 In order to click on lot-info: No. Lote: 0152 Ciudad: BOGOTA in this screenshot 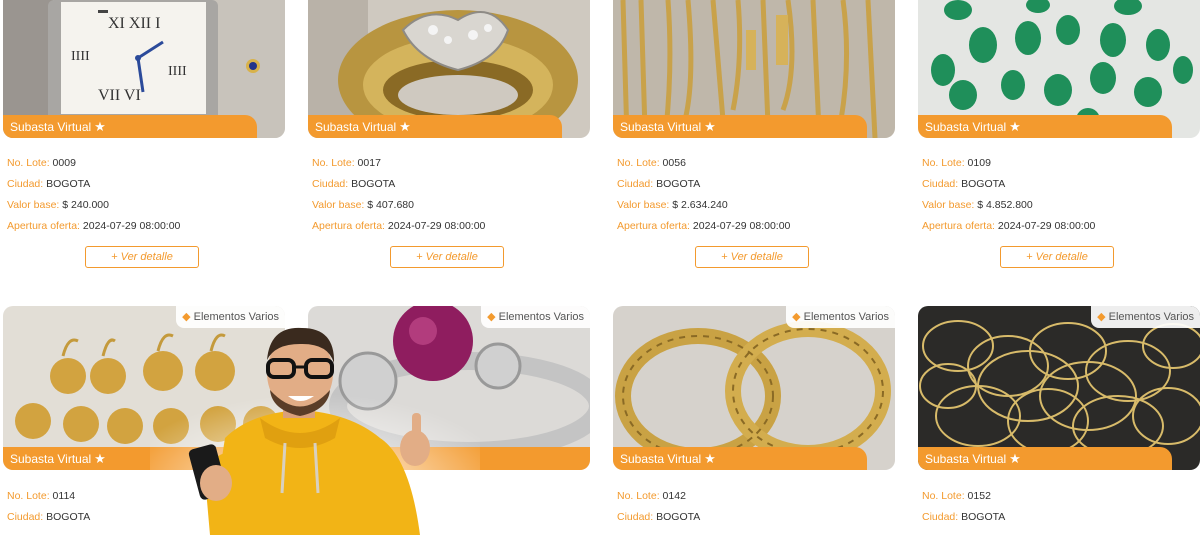, I will do `click(964, 506)`.